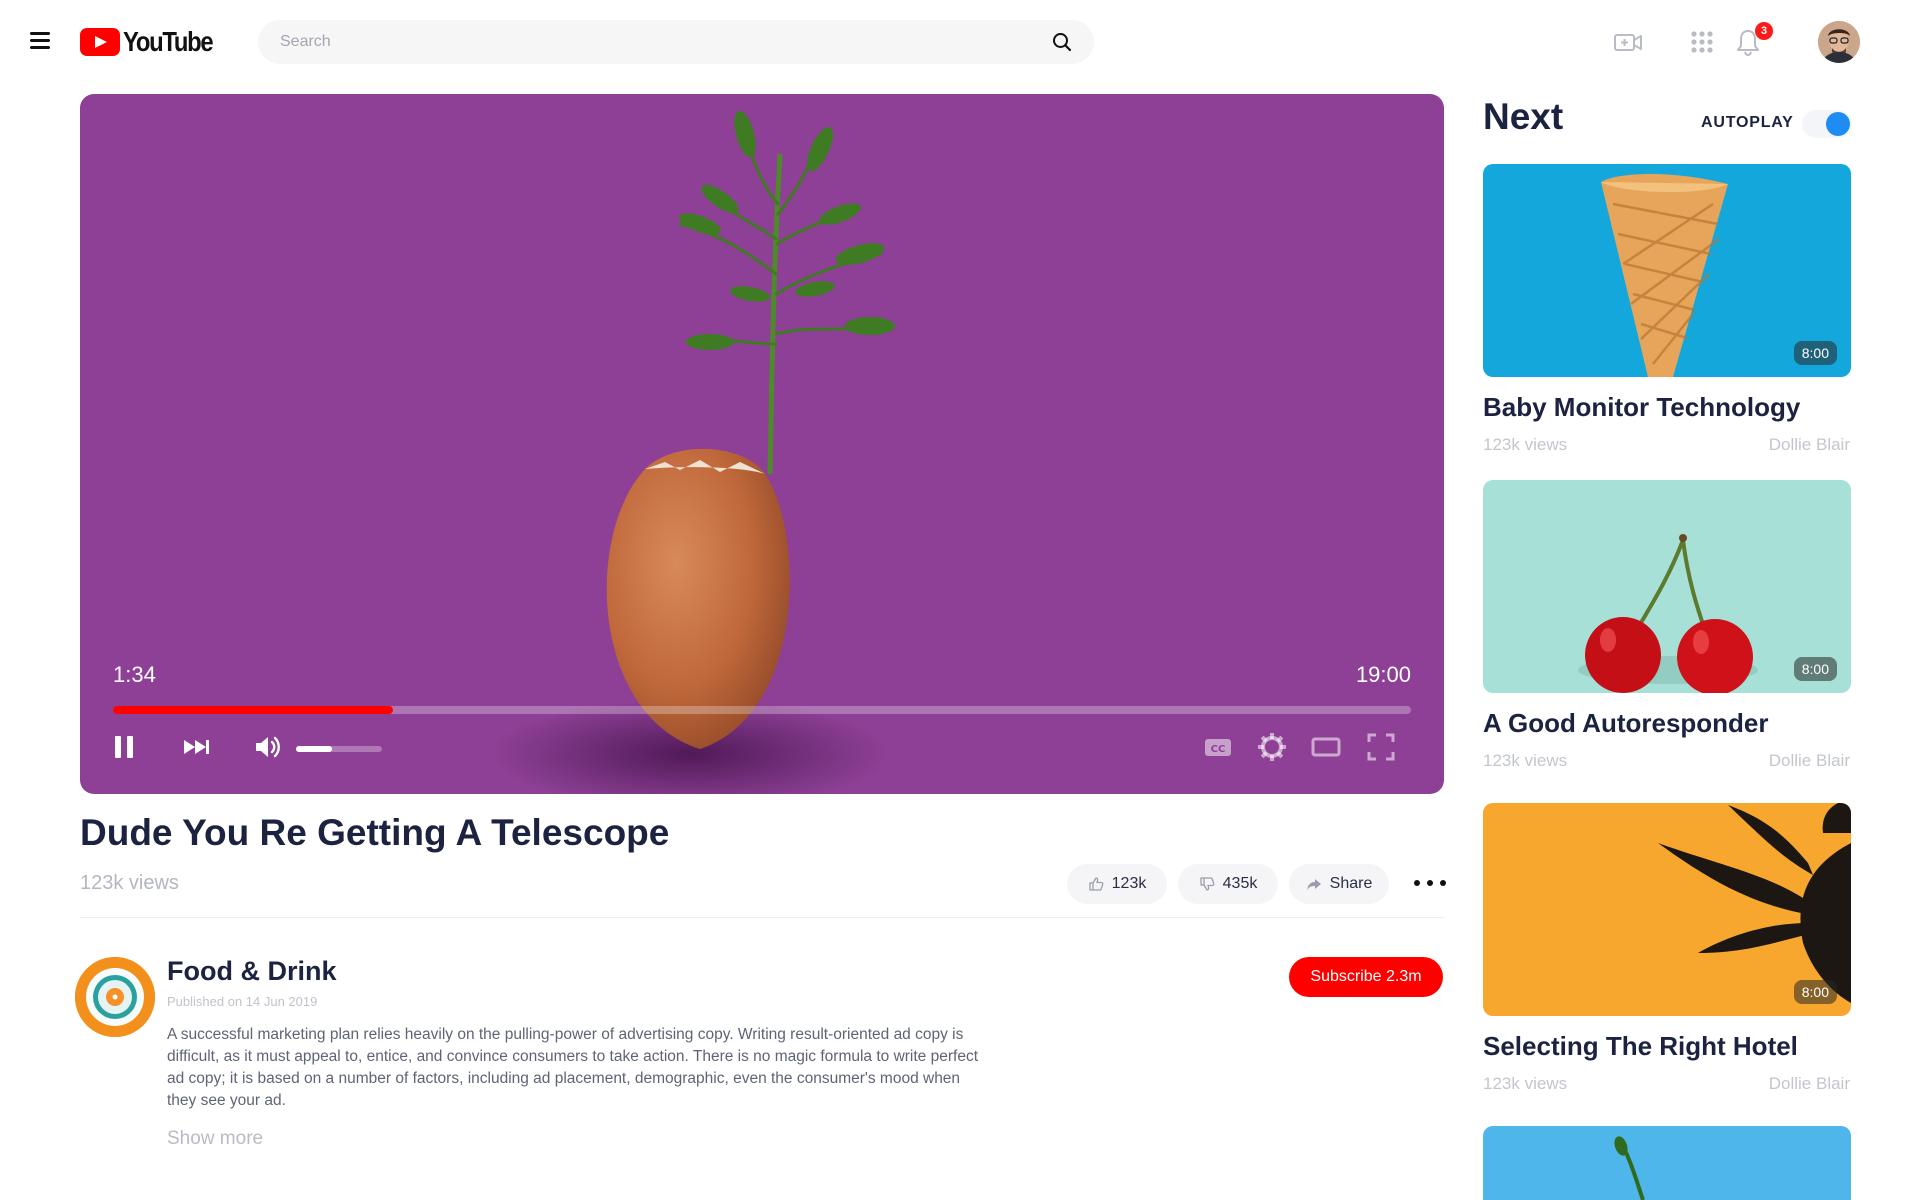 Image resolution: width=1920 pixels, height=1200 pixels. What do you see at coordinates (1523, 116) in the screenshot?
I see `next-heading: Next` at bounding box center [1523, 116].